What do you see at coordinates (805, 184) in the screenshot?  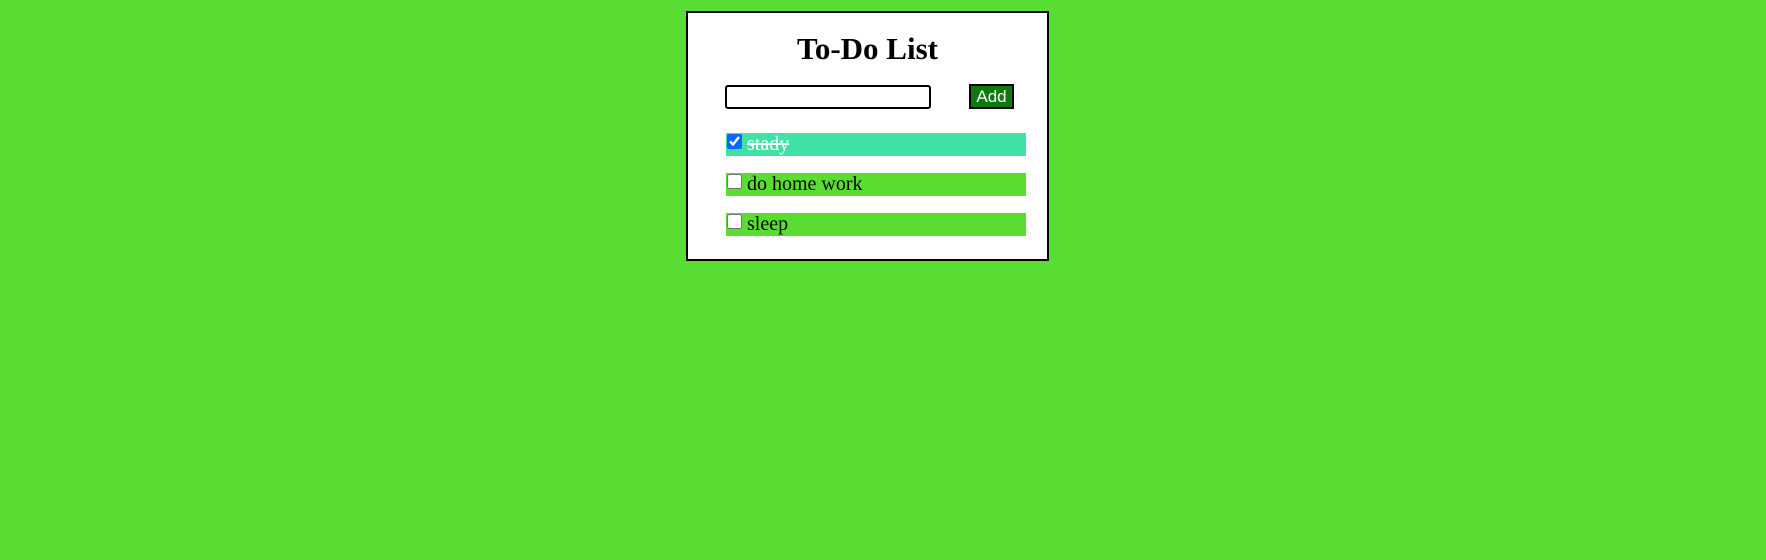 I see `todo-label: do home work` at bounding box center [805, 184].